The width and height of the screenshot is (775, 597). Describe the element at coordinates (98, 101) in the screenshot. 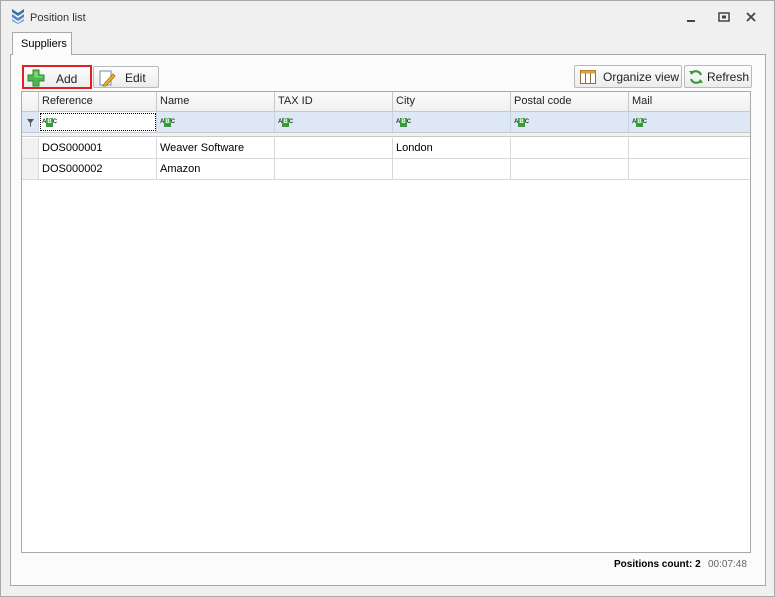

I see `column-header-reference: Reference` at that location.